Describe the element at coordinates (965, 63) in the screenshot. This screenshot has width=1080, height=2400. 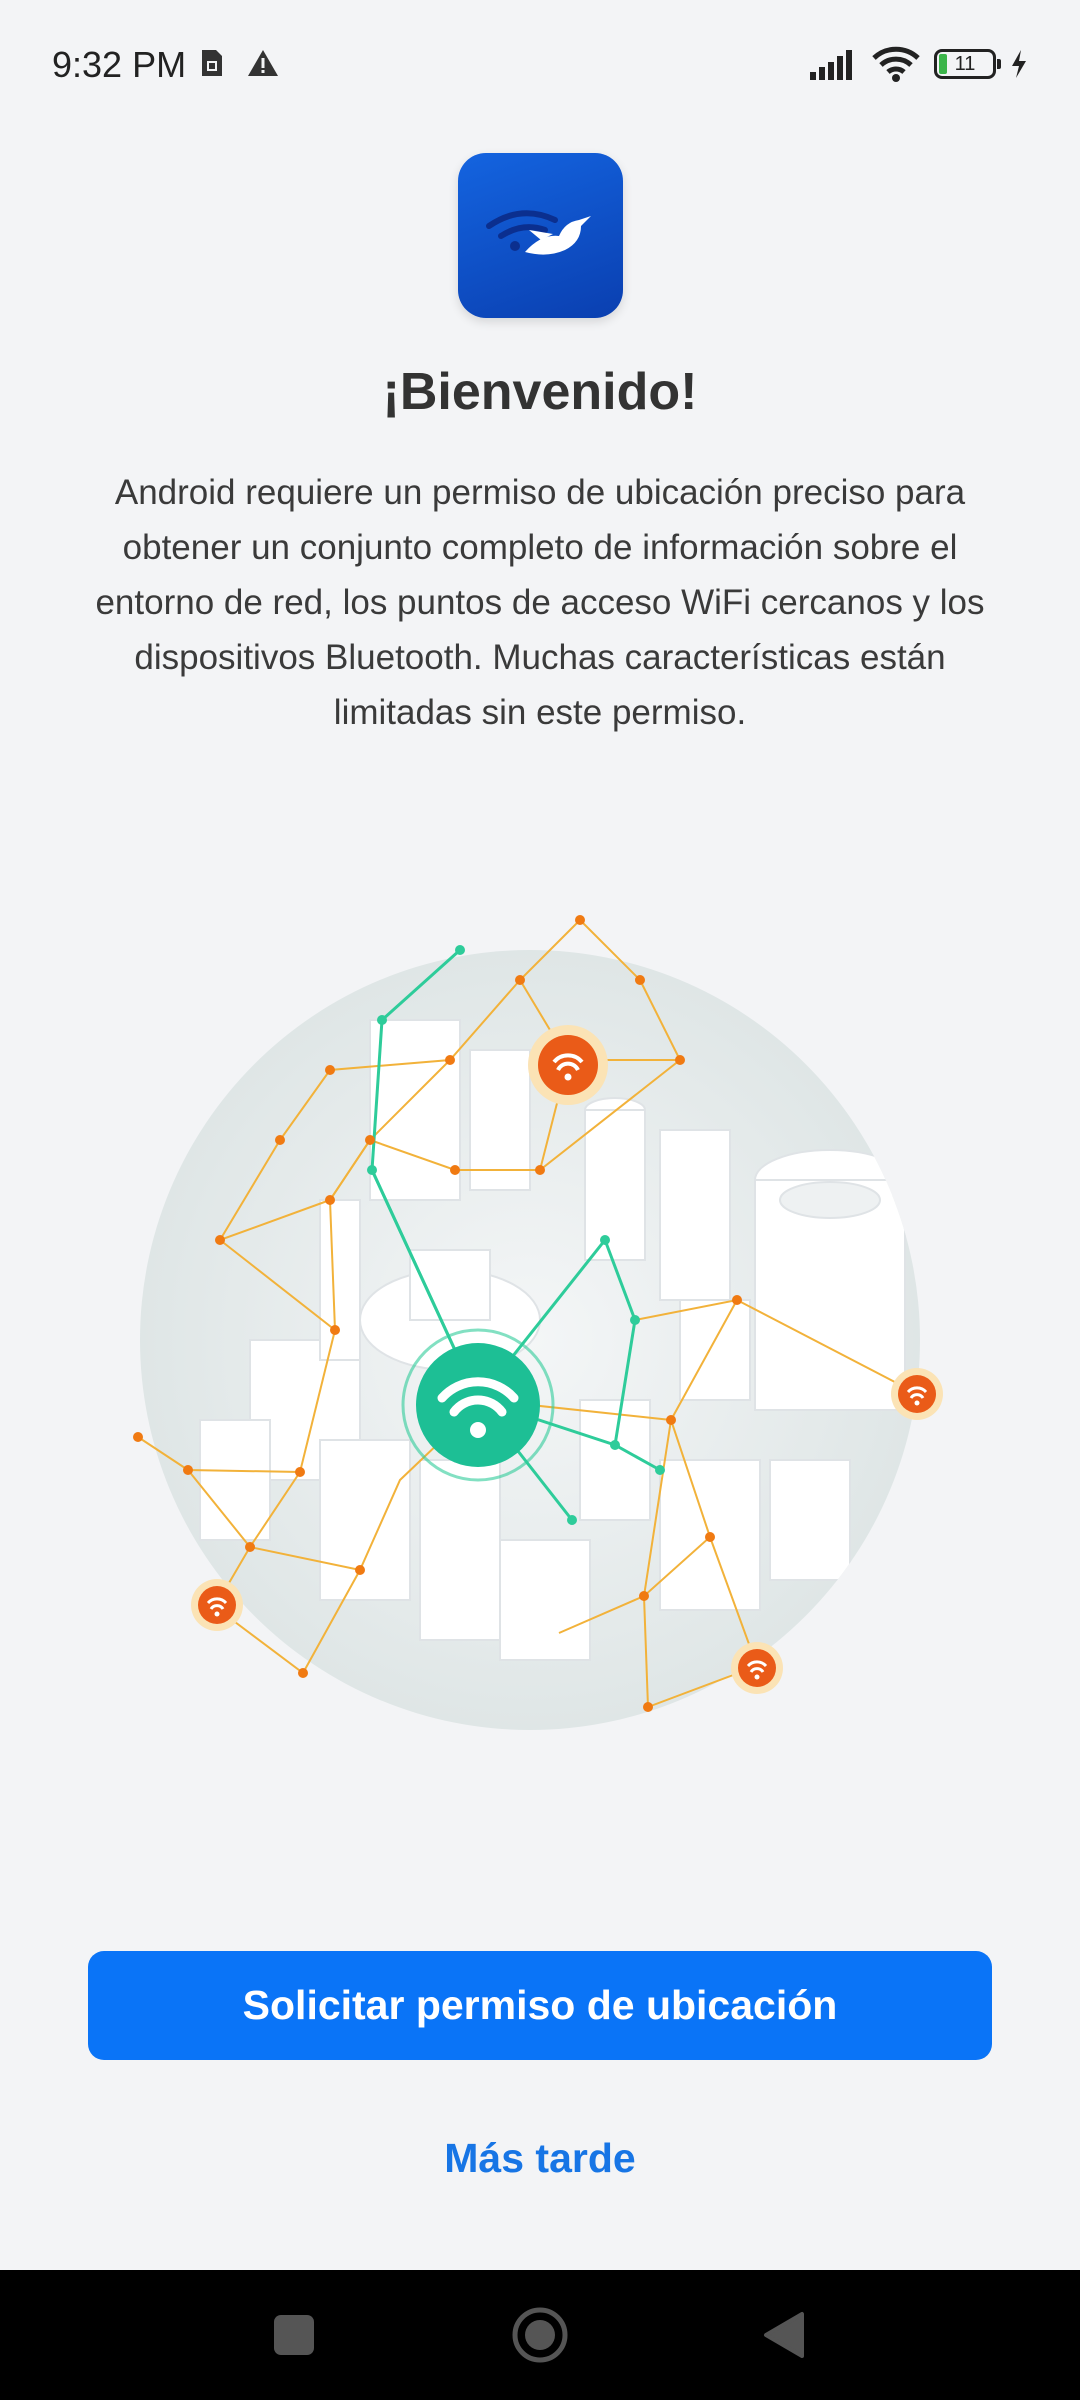
I see `battery-level: 11` at that location.